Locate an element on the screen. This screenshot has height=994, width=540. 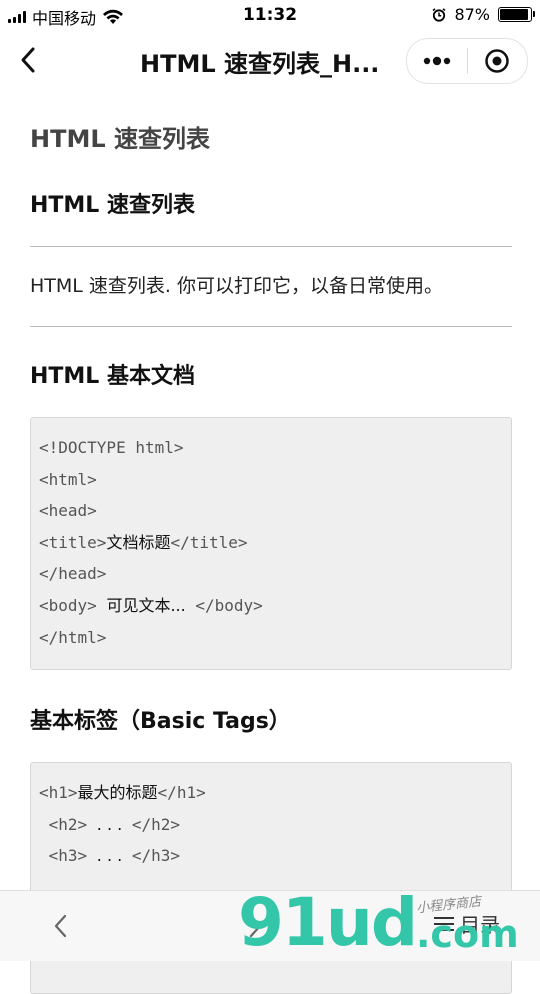
table-of-contents-button: 目录 is located at coordinates (466, 923).